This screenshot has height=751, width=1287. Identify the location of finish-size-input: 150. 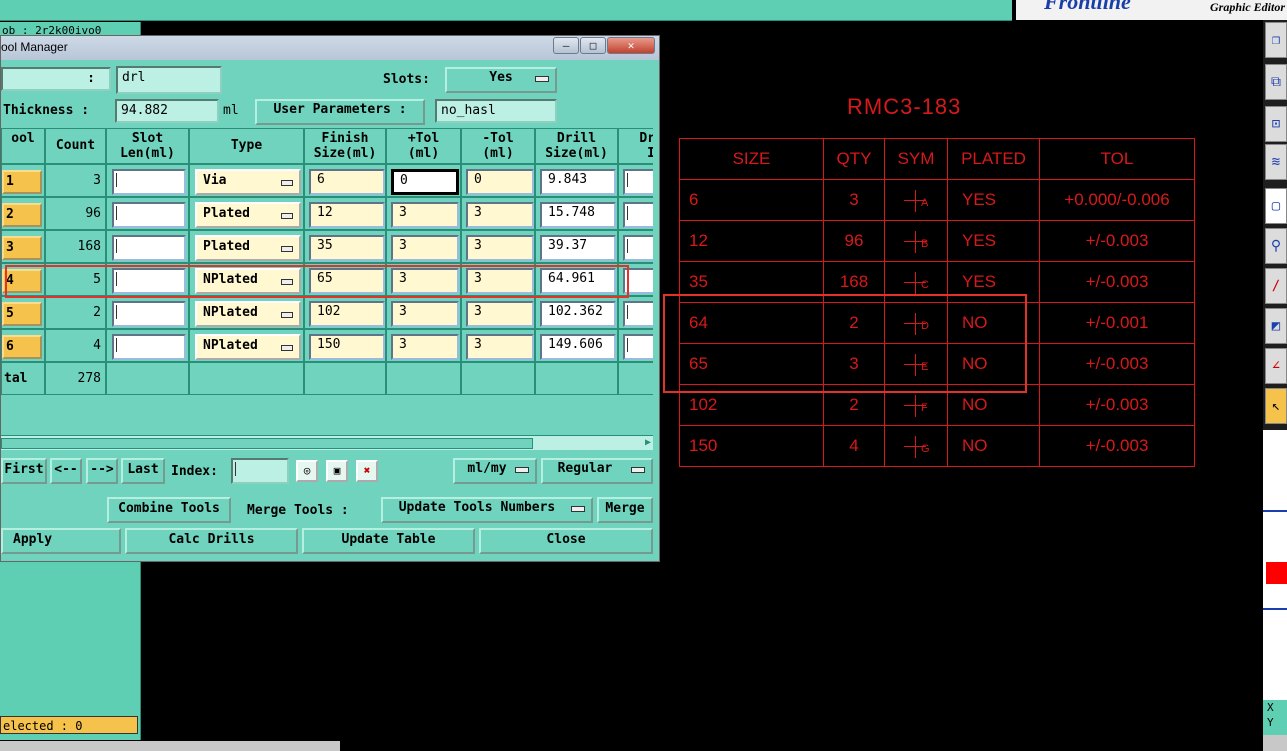
(347, 347).